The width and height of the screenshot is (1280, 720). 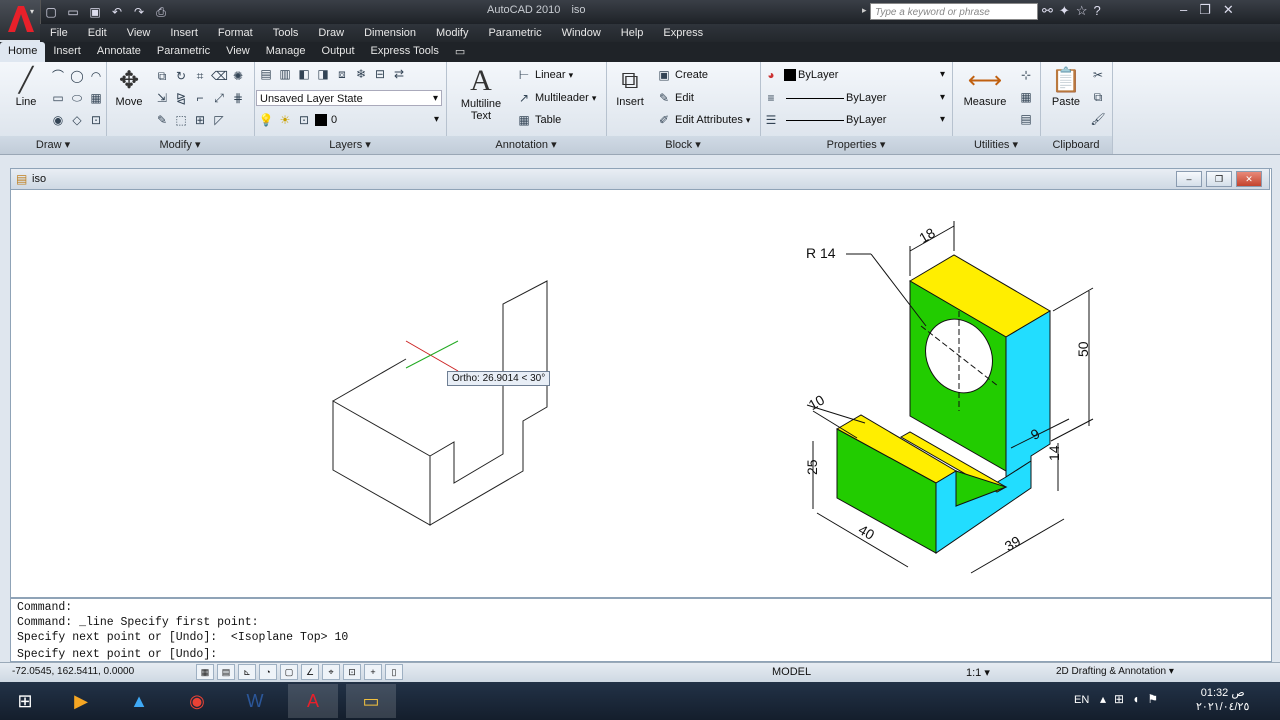 What do you see at coordinates (361, 74) in the screenshot?
I see `layer-freeze-icon: ❄` at bounding box center [361, 74].